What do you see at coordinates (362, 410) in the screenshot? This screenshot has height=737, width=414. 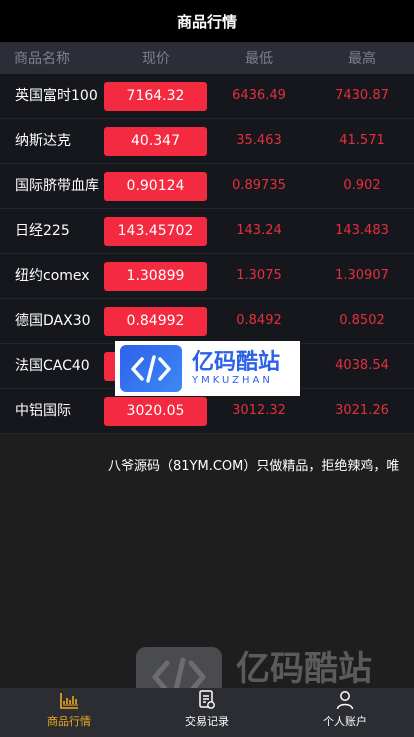 I see `high-value: 3021.26` at bounding box center [362, 410].